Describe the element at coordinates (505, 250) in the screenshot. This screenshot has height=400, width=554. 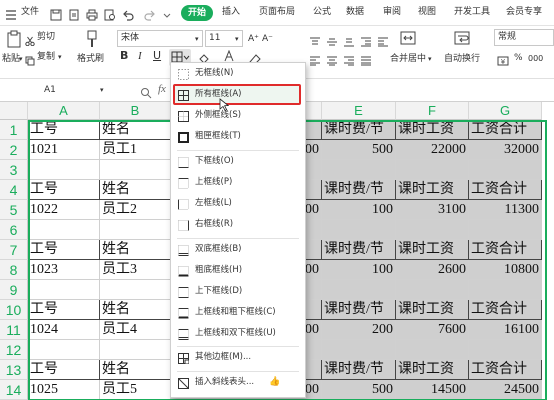
I see `header-cell: 工资合计` at that location.